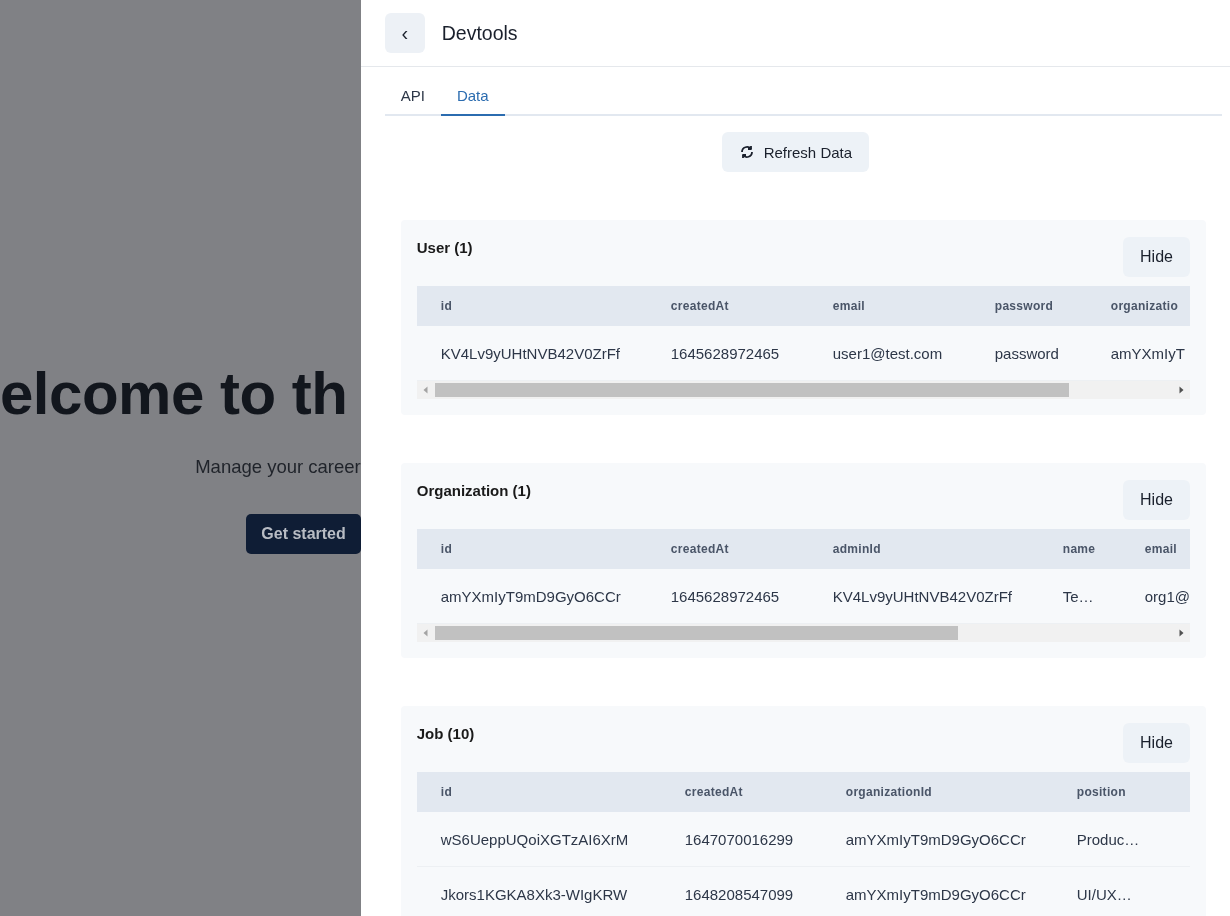 This screenshot has height=916, width=1230. What do you see at coordinates (174, 394) in the screenshot?
I see `welcome-heading: elcome to th` at bounding box center [174, 394].